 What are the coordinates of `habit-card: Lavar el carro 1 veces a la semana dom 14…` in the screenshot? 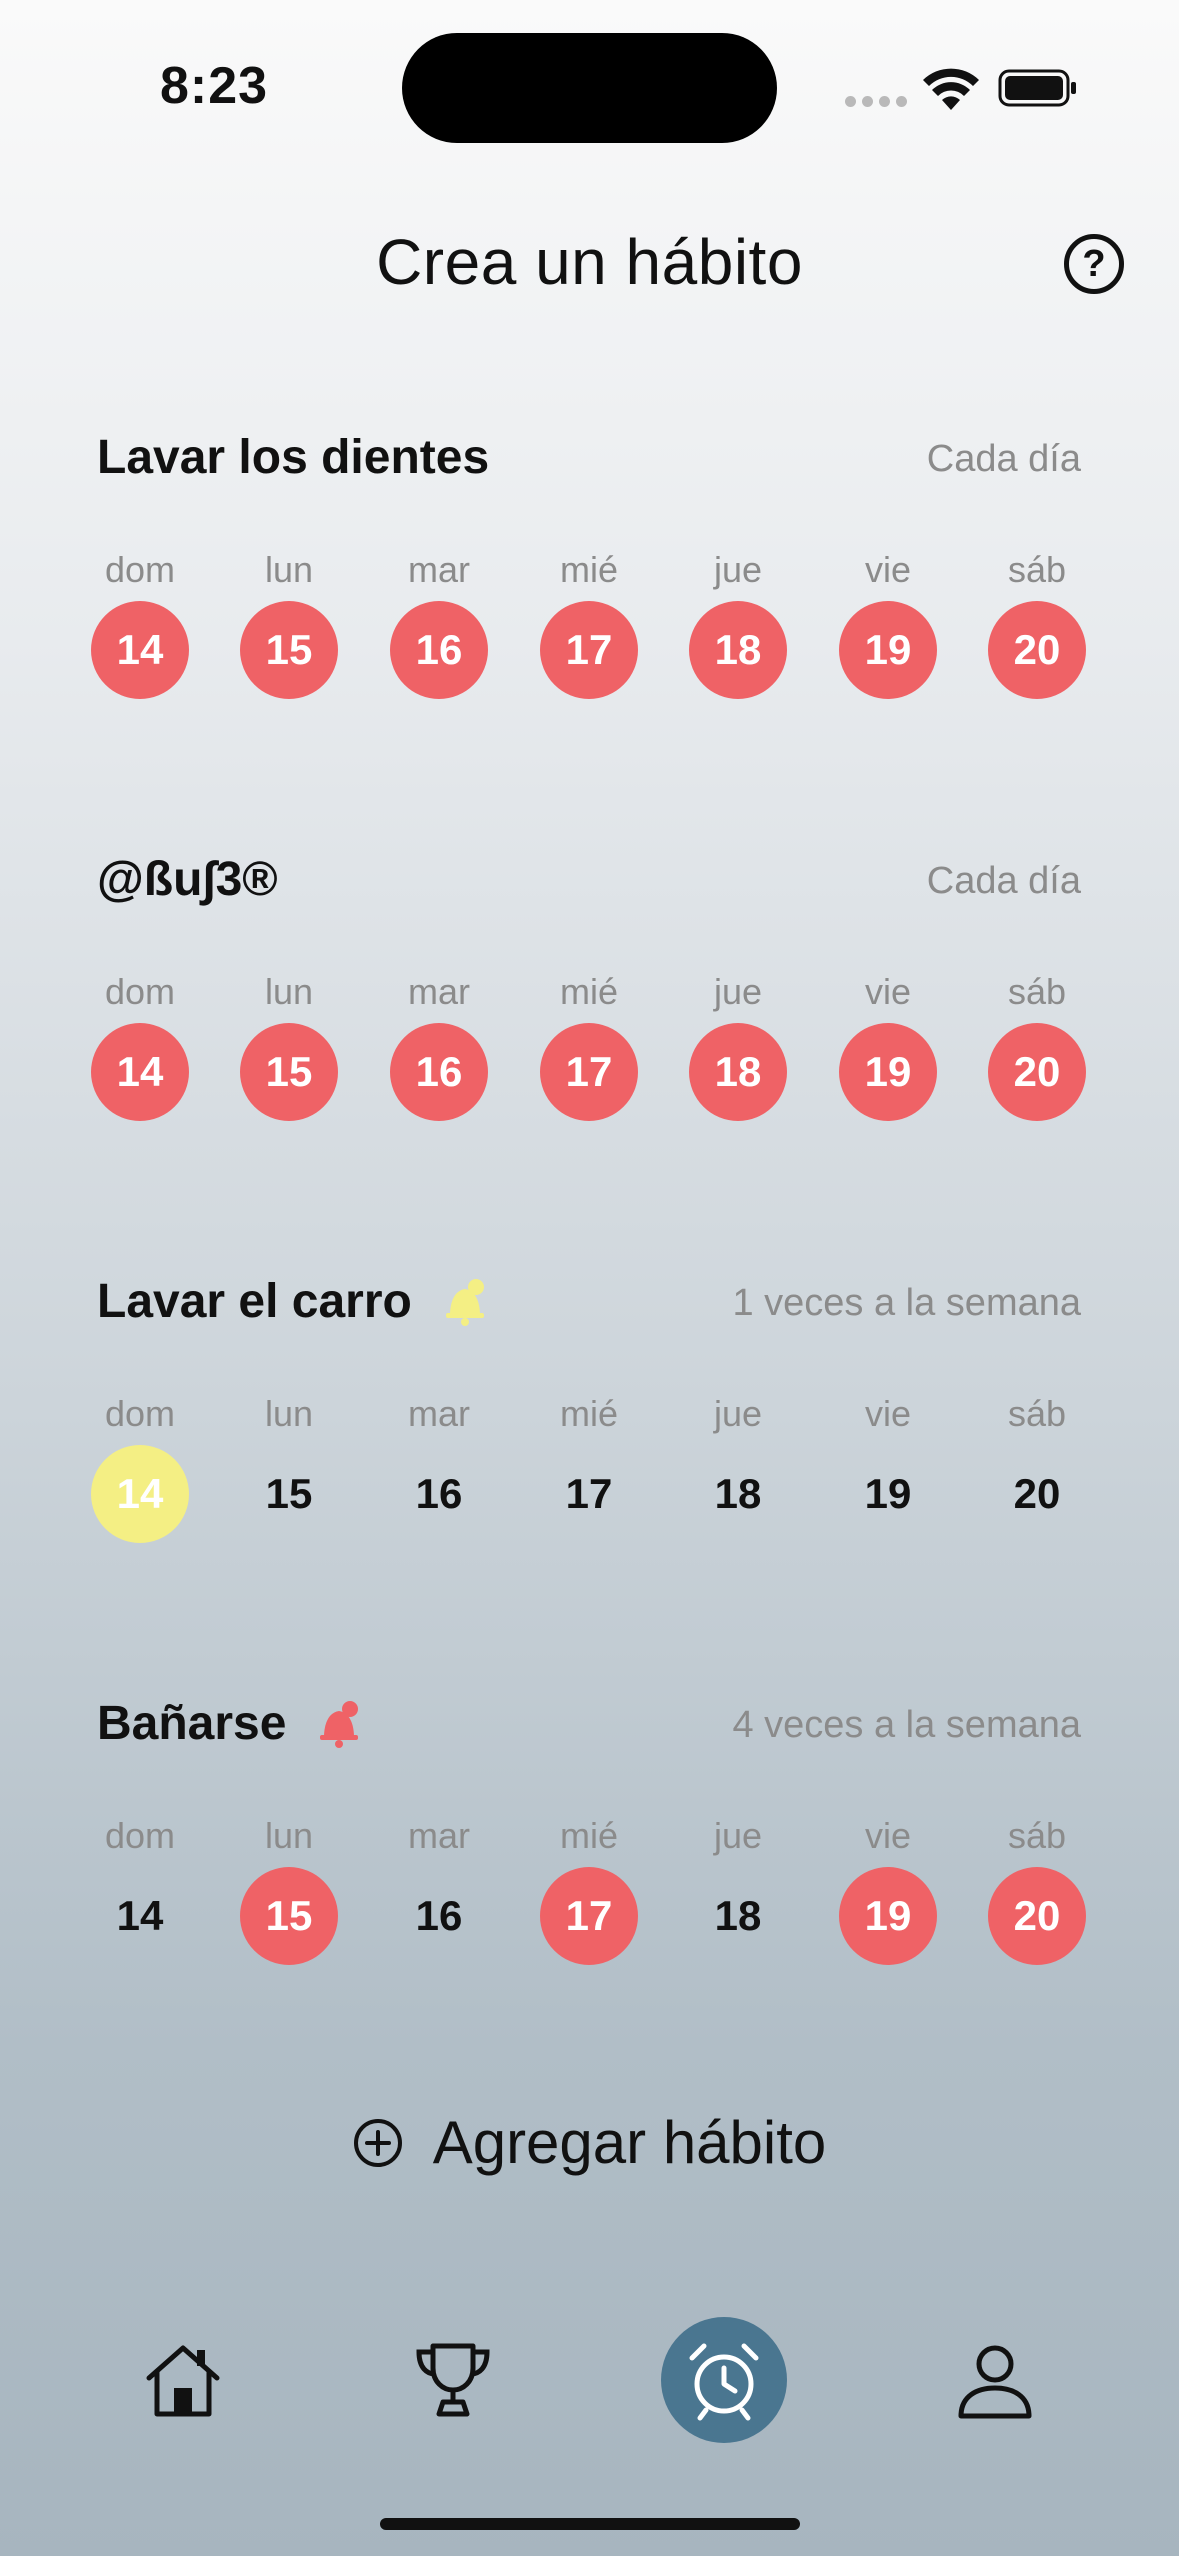 It's located at (589, 1439).